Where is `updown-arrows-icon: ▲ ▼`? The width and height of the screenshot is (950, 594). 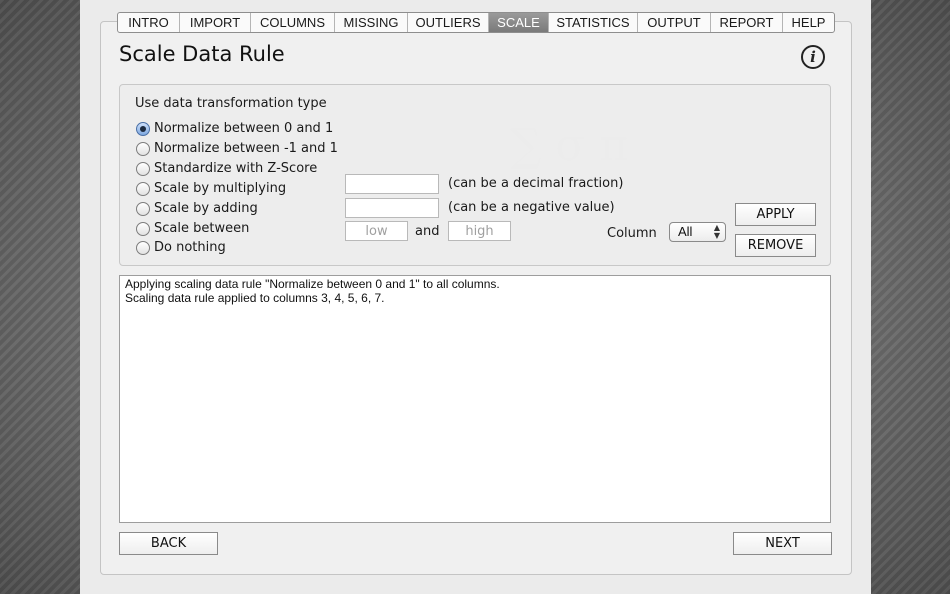
updown-arrows-icon: ▲ ▼ is located at coordinates (716, 231).